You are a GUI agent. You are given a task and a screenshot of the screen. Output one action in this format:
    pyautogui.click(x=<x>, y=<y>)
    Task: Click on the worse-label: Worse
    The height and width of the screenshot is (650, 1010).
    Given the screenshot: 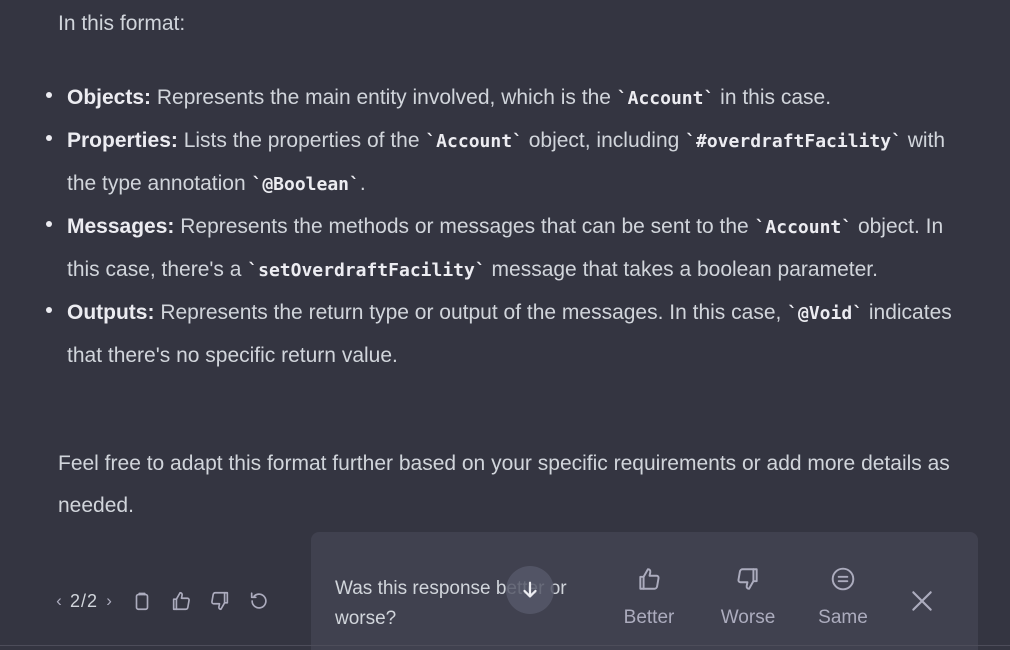 What is the action you would take?
    pyautogui.click(x=748, y=617)
    